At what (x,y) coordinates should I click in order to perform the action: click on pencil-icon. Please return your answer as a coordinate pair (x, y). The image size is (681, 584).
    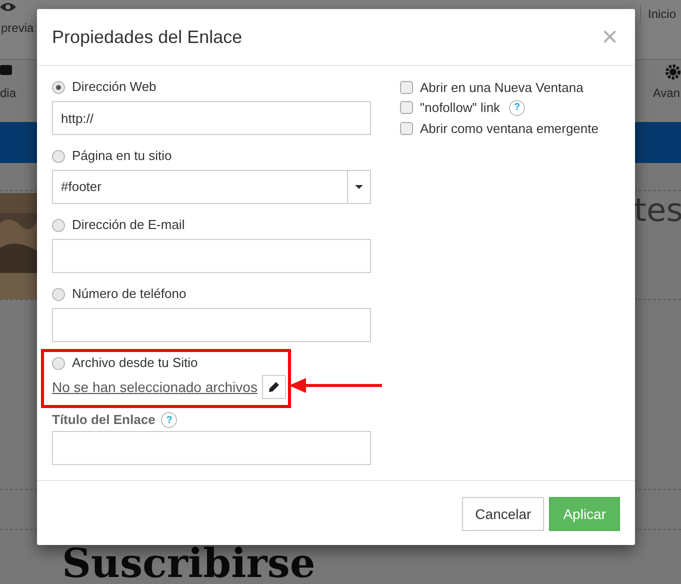
    Looking at the image, I should click on (274, 387).